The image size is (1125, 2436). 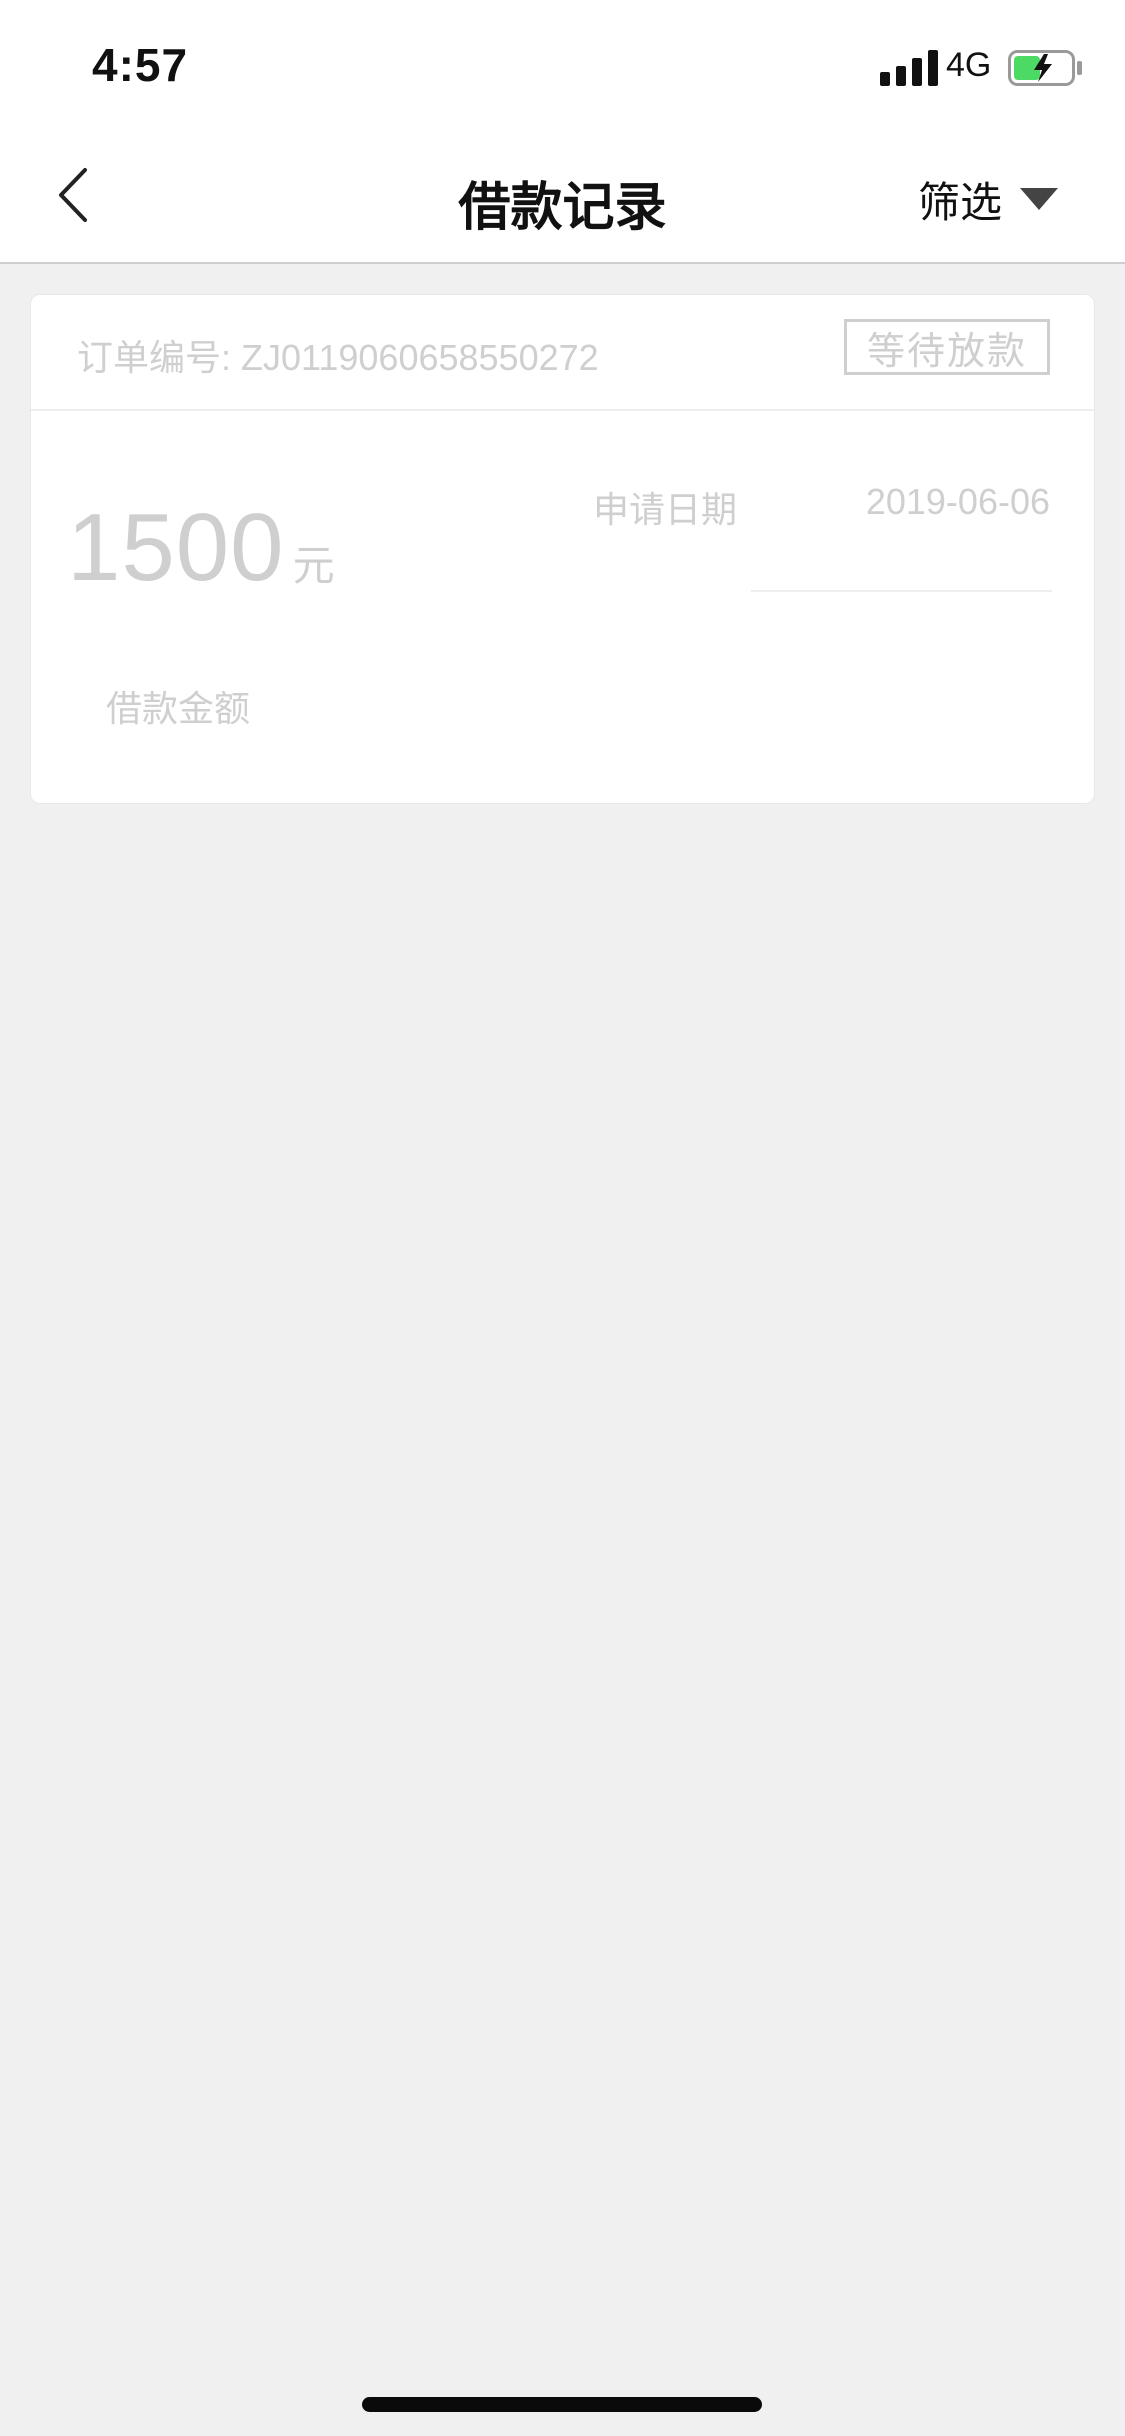 I want to click on signal-bars-icon, so click(x=909, y=68).